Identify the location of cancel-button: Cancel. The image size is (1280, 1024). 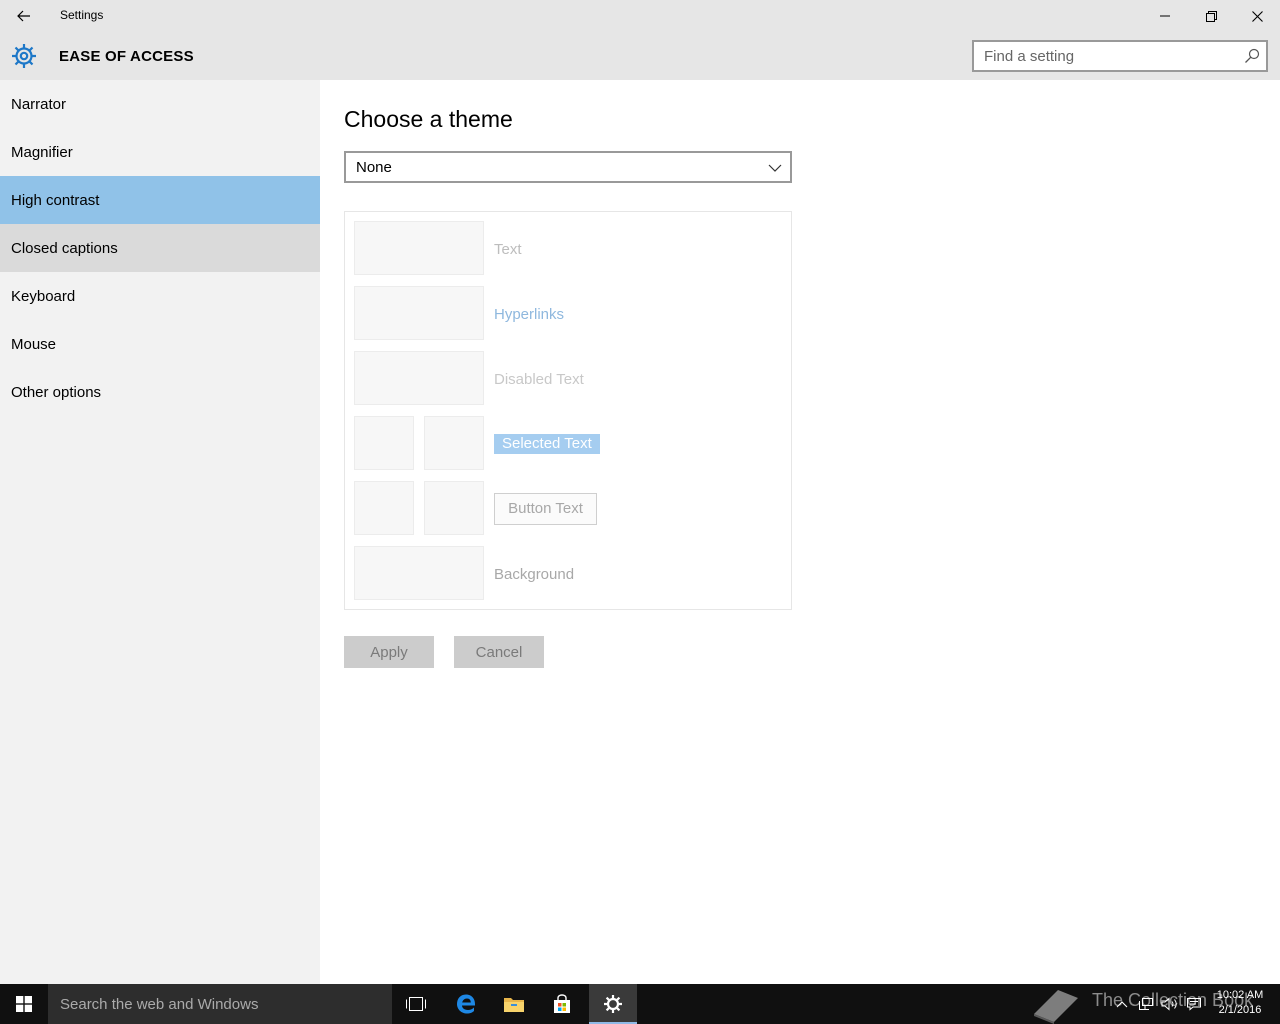
(499, 652).